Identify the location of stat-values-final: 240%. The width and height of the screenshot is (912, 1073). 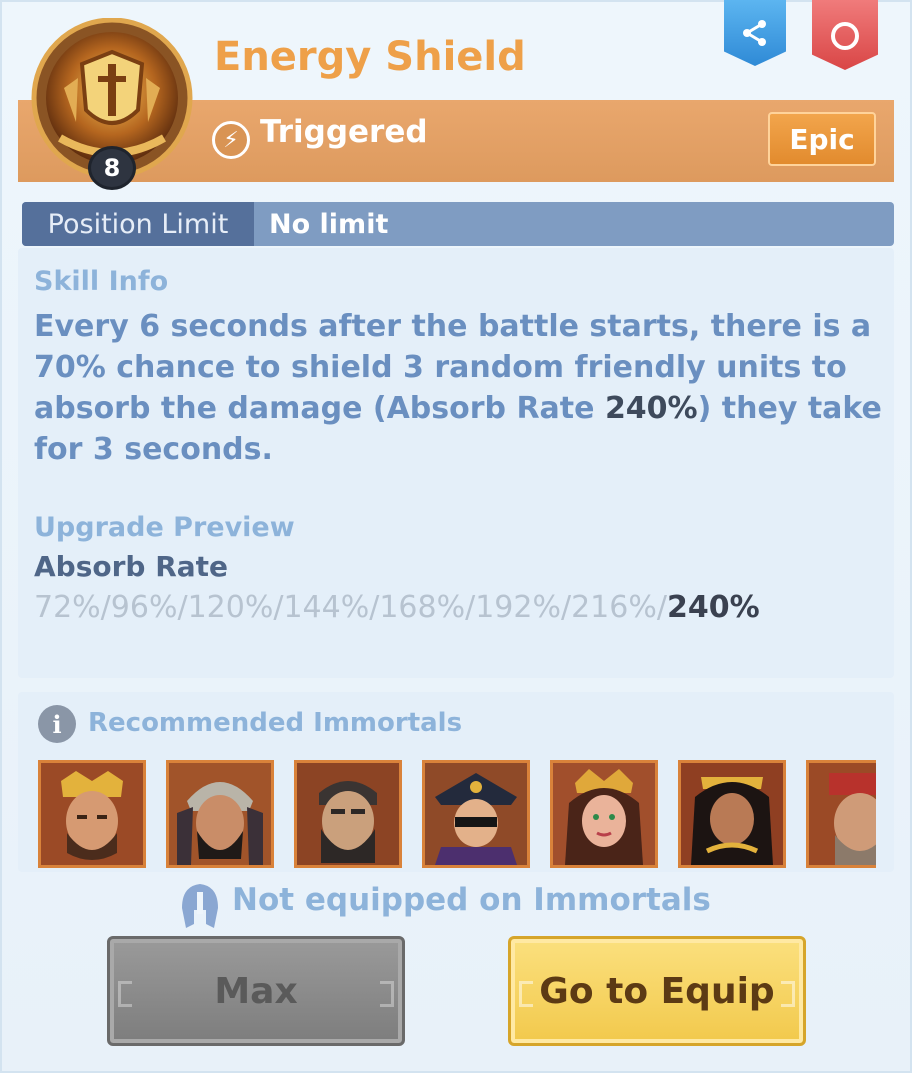
(713, 607).